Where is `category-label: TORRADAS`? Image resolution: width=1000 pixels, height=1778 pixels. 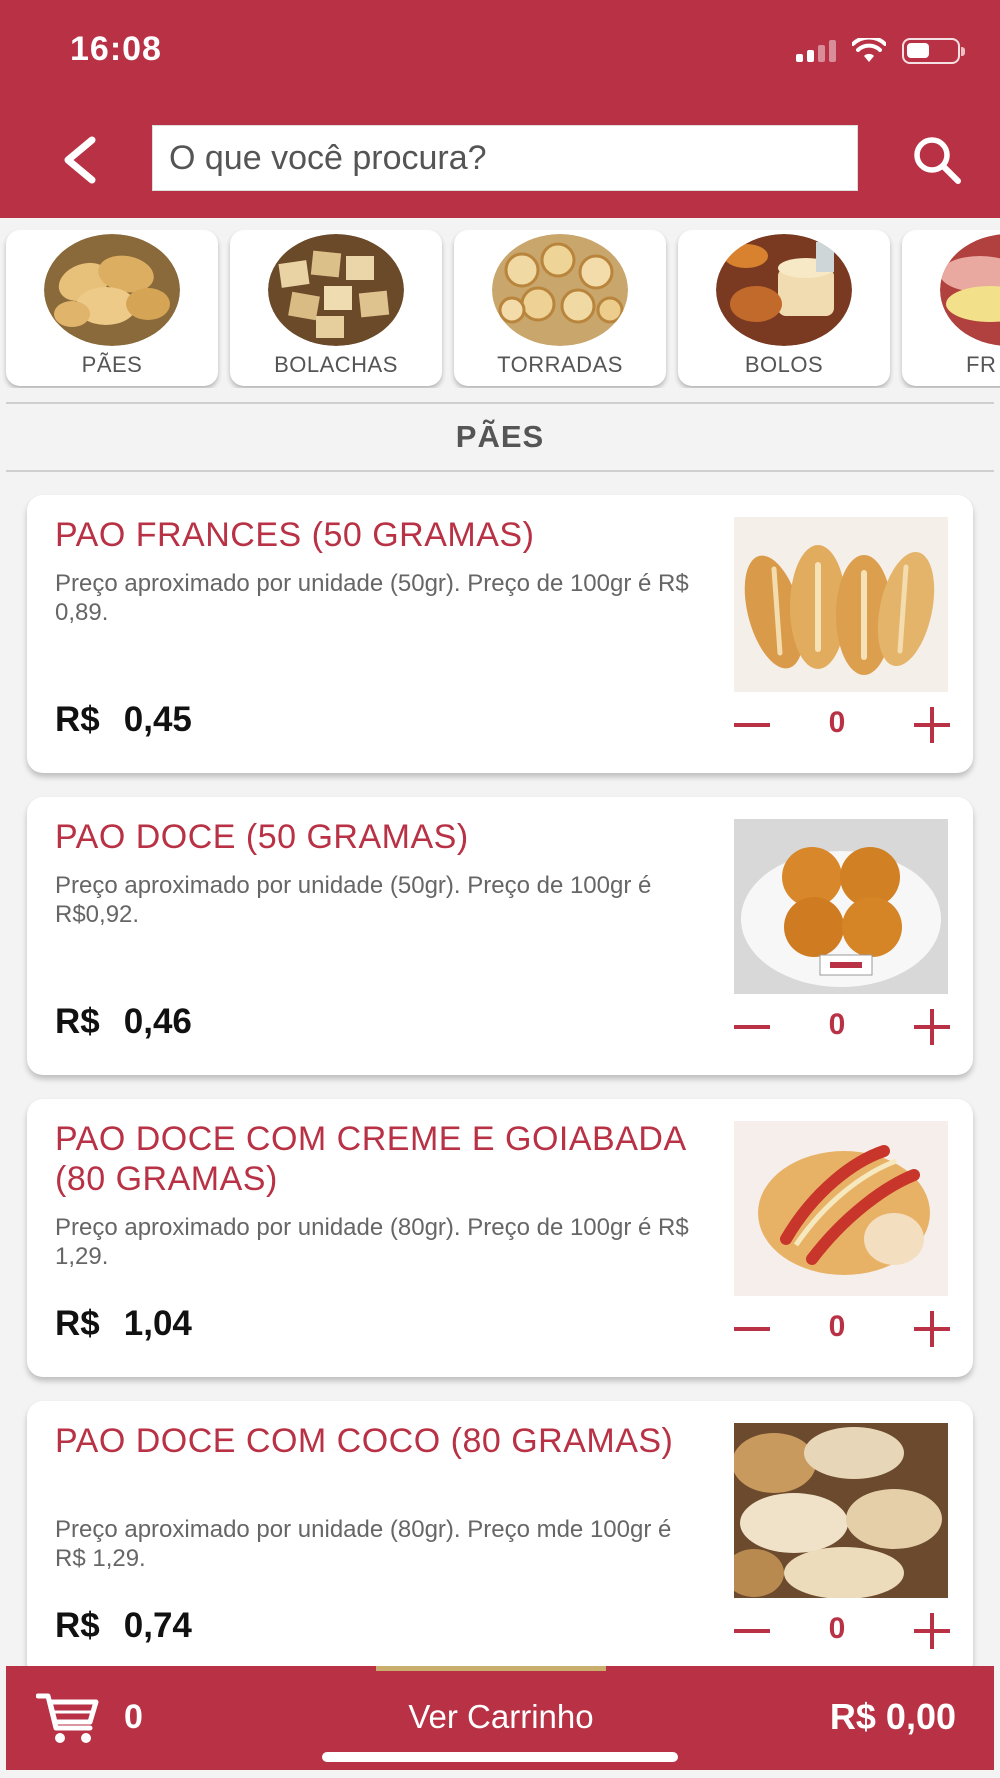
category-label: TORRADAS is located at coordinates (560, 364).